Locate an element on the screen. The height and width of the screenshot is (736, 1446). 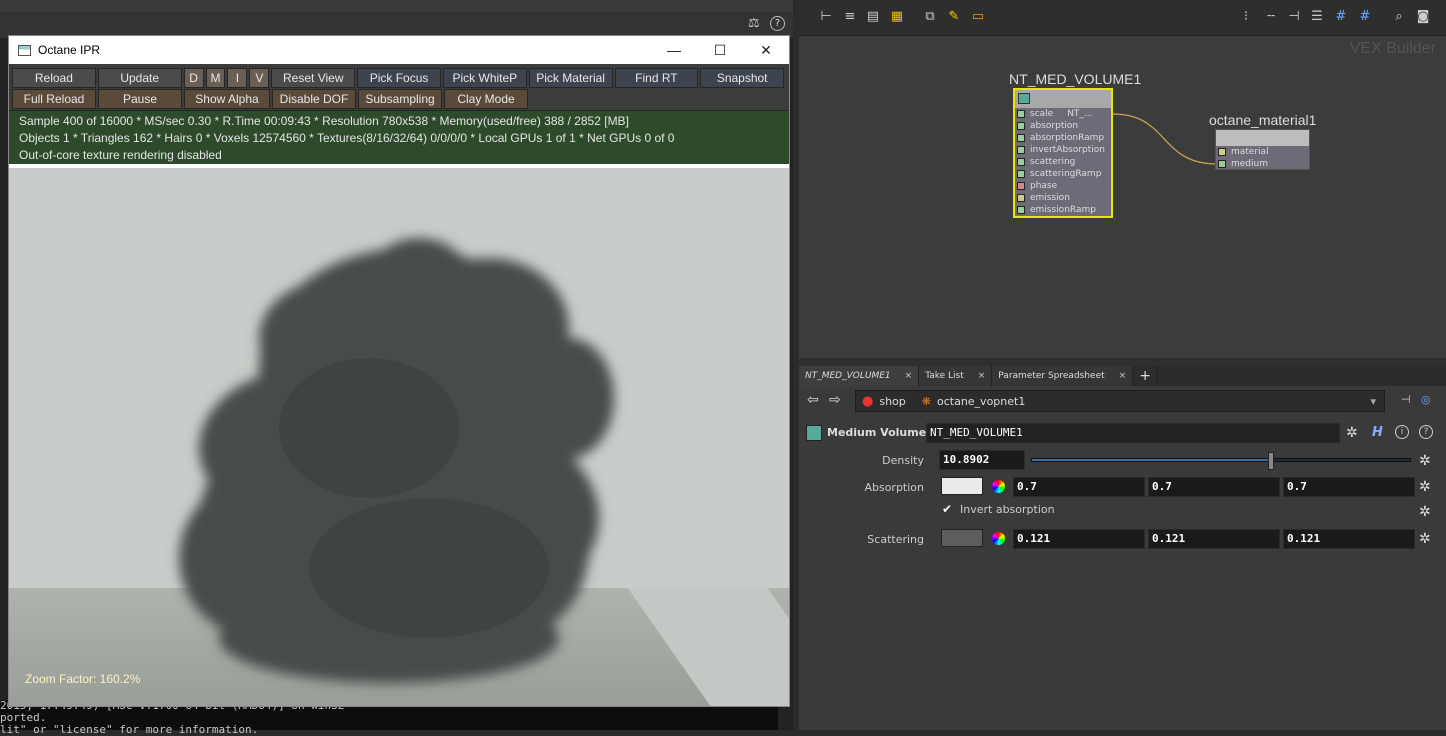
subsampling-button: Subsampling is located at coordinates (400, 99).